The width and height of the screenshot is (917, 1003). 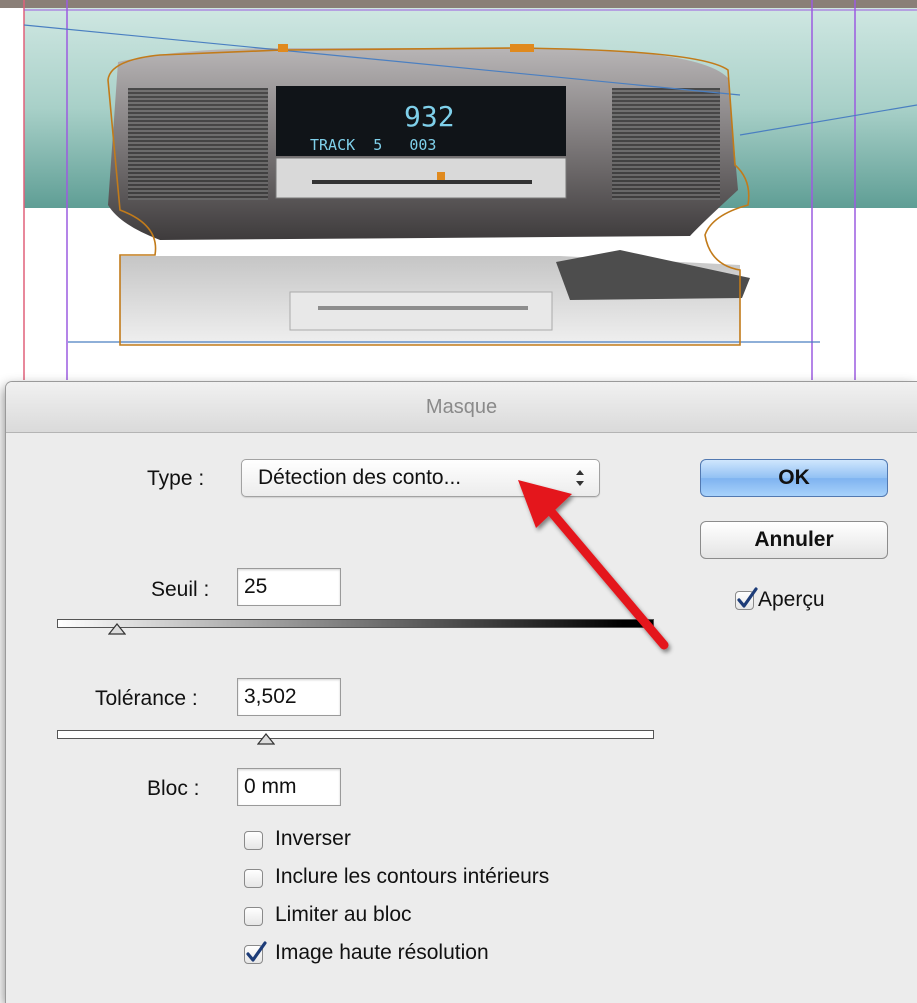 What do you see at coordinates (791, 599) in the screenshot?
I see `preview-label: Aperçu` at bounding box center [791, 599].